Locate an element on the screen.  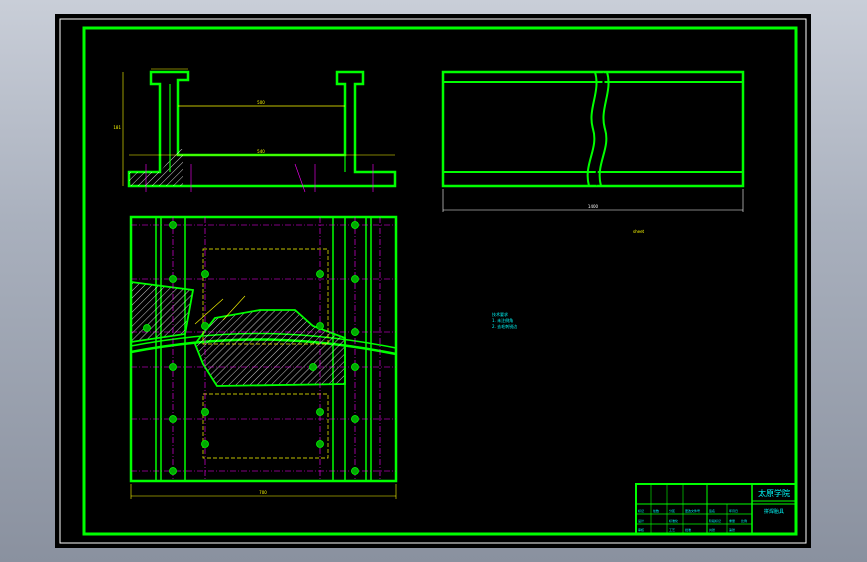
tech-line-3: 2. 去毛刺锐边 is located at coordinates (504, 326).